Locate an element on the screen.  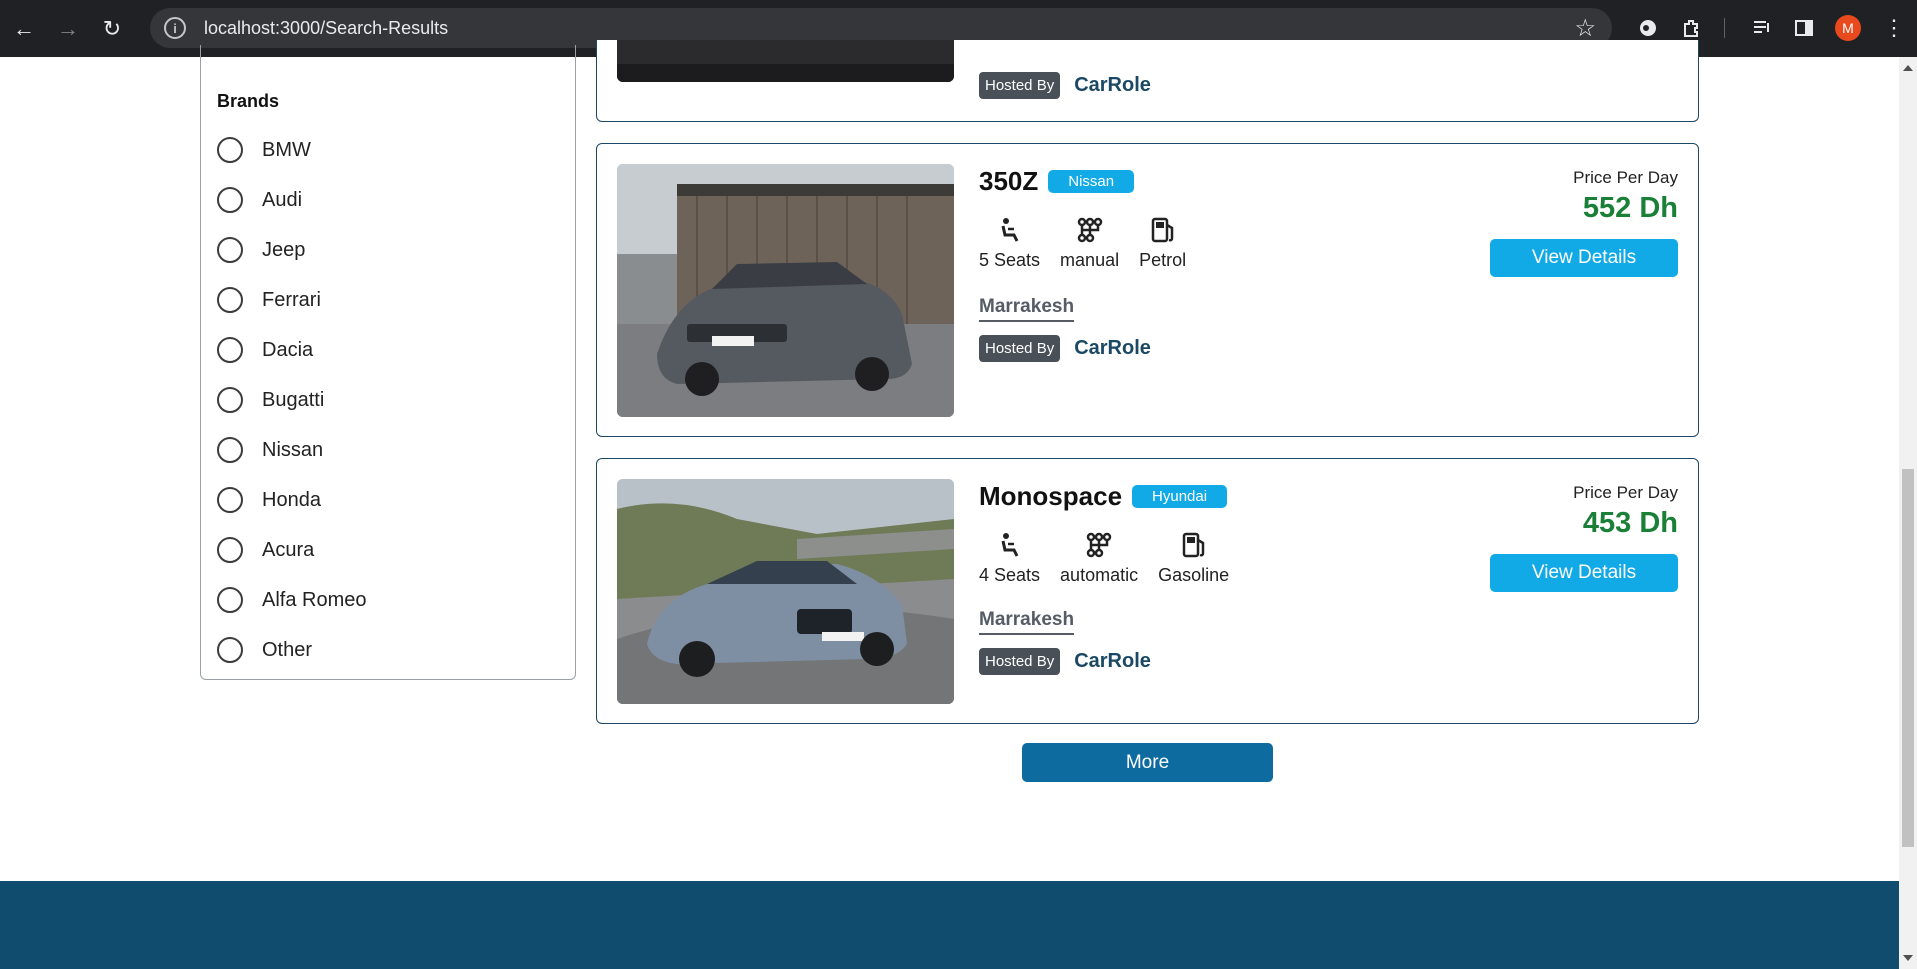
scroll-up-icon is located at coordinates (1908, 68).